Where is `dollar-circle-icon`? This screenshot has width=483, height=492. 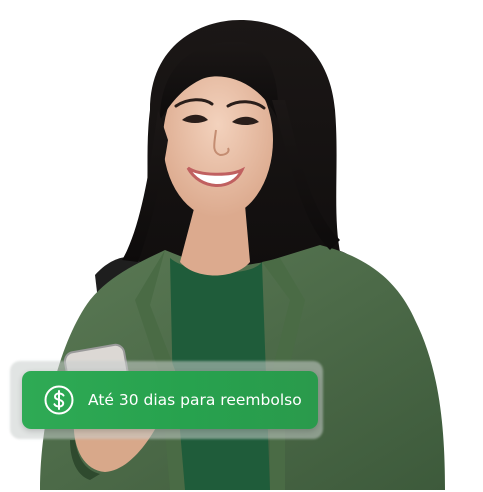
dollar-circle-icon is located at coordinates (59, 400).